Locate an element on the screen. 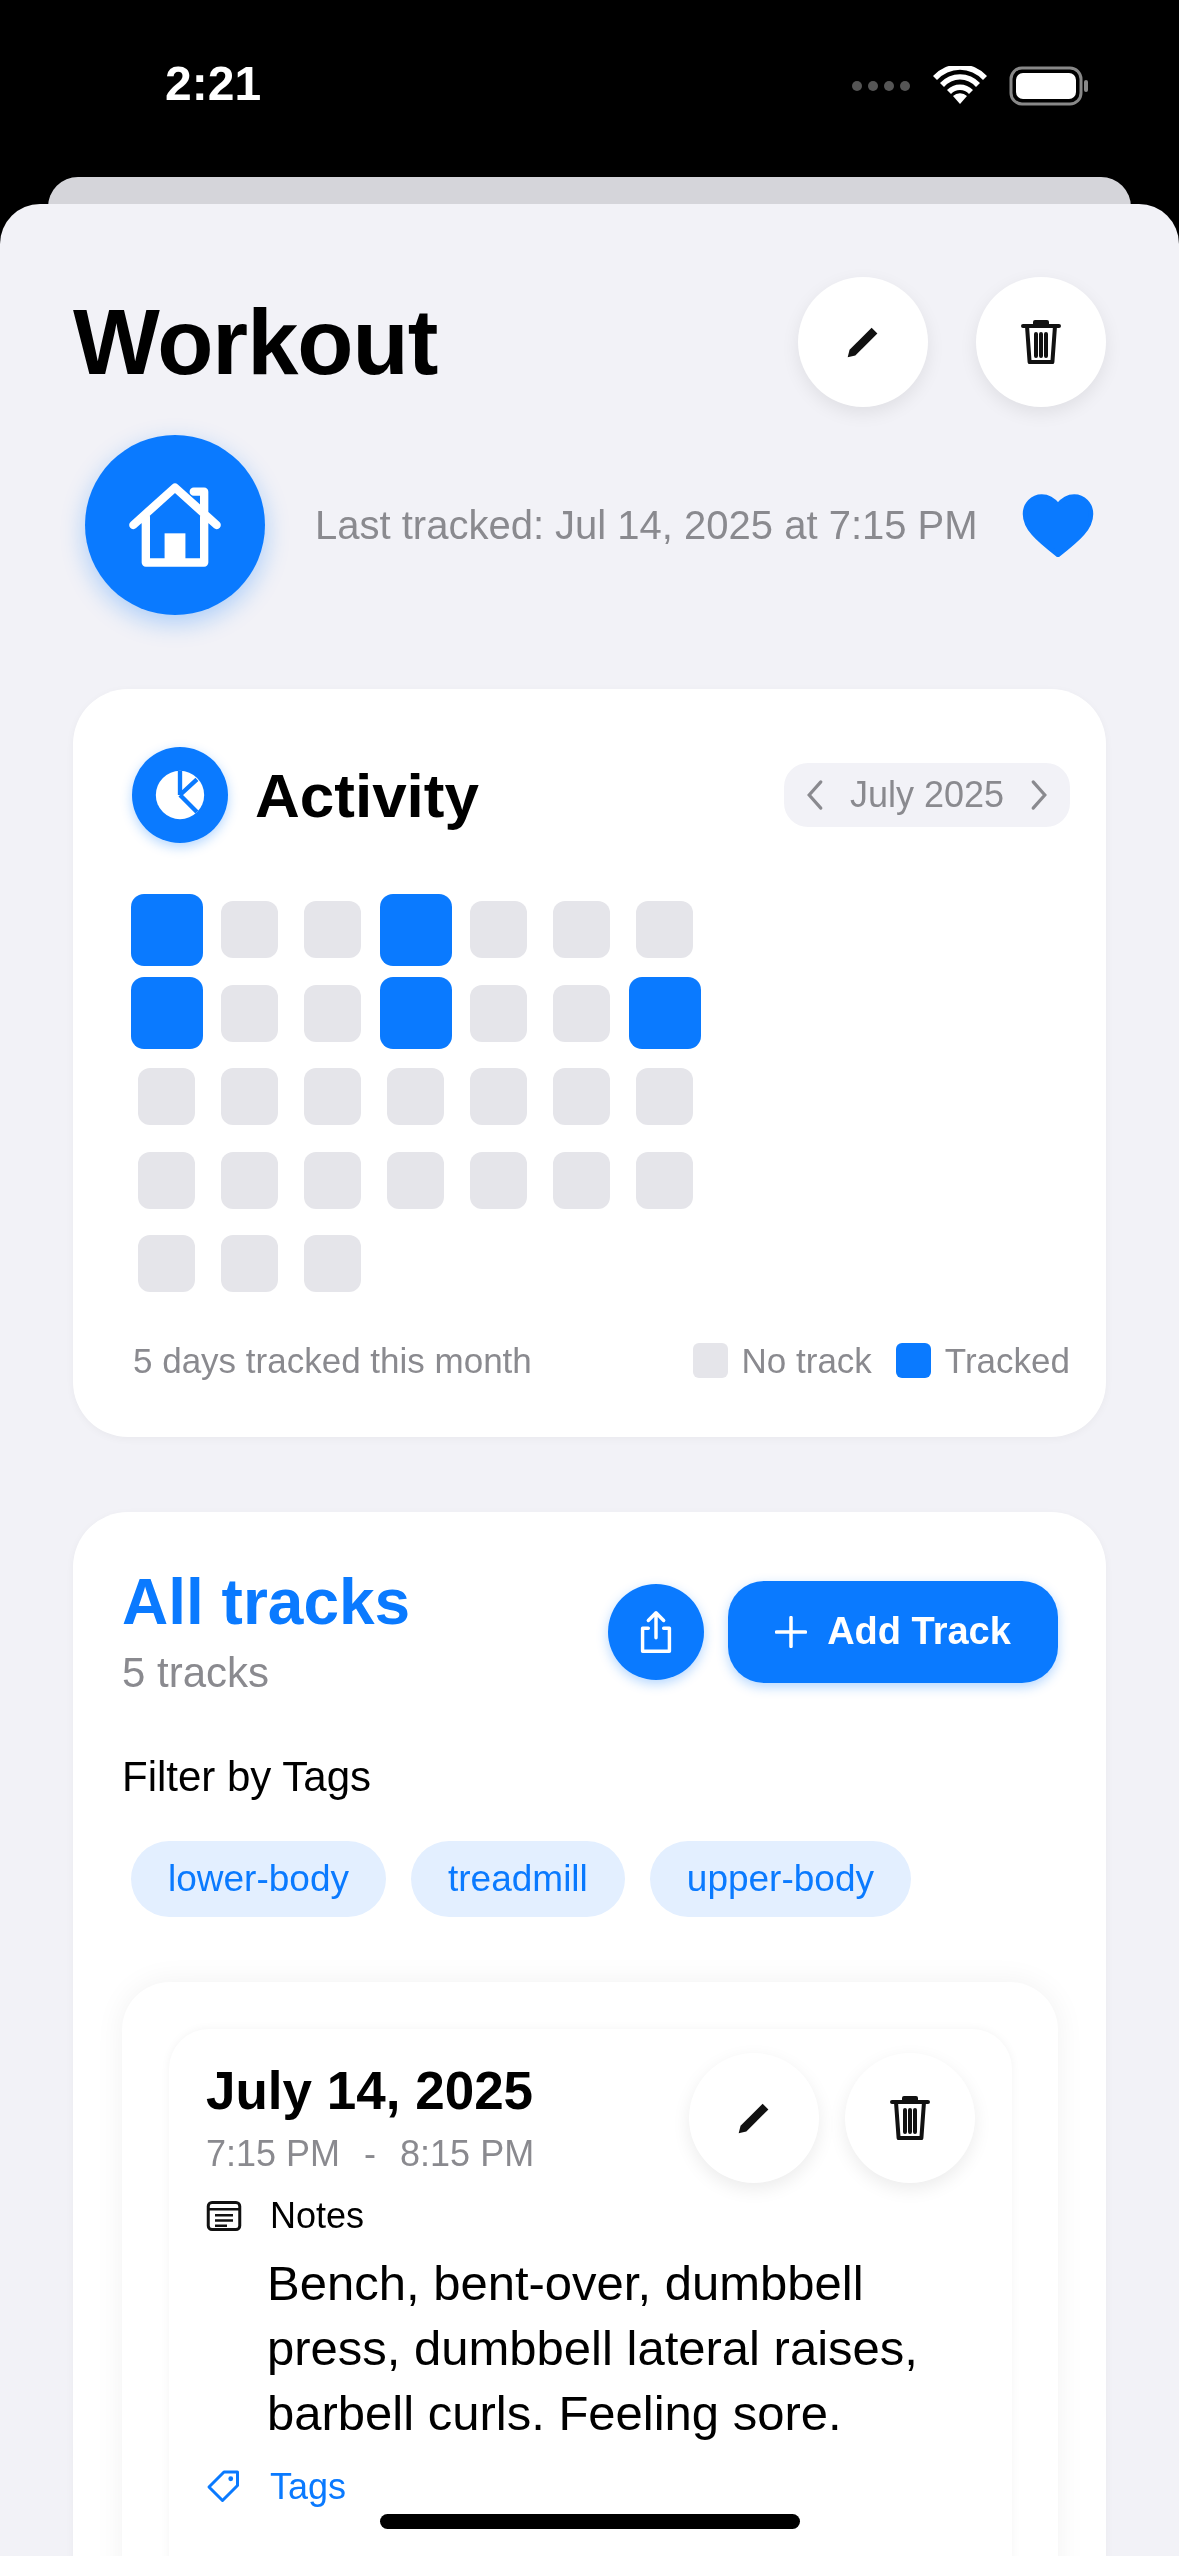  notes-text: Bench, bent-over, dumbbell press, dumbbell lateral raises, barbell curls. Feeling sore. is located at coordinates (593, 2348).